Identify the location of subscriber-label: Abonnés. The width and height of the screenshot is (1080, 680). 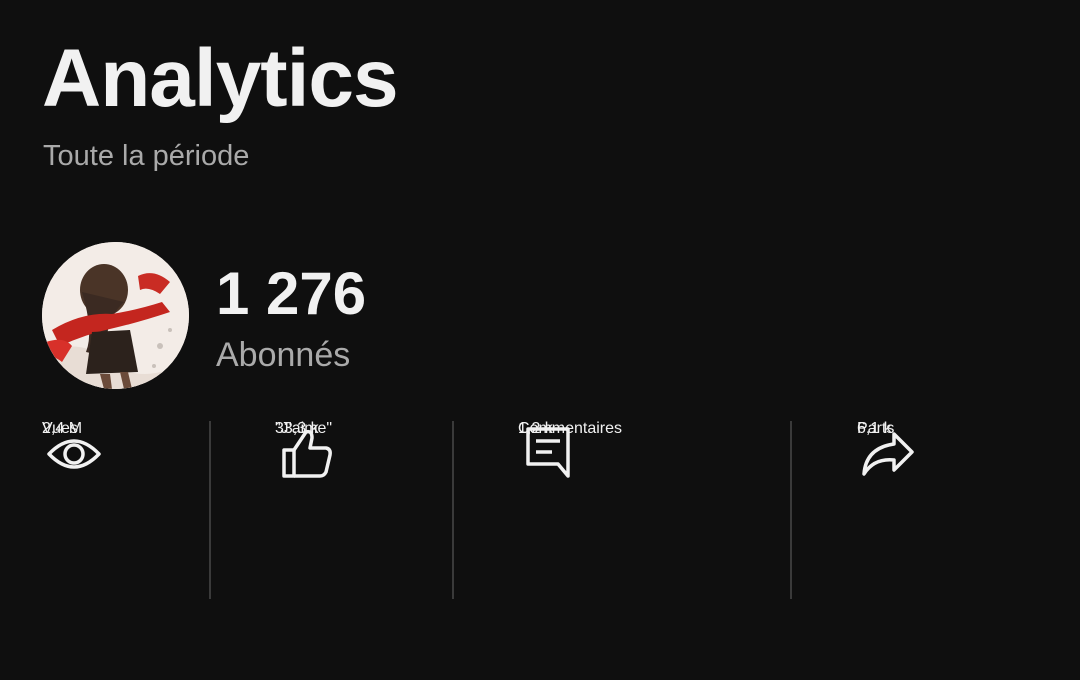
(283, 355).